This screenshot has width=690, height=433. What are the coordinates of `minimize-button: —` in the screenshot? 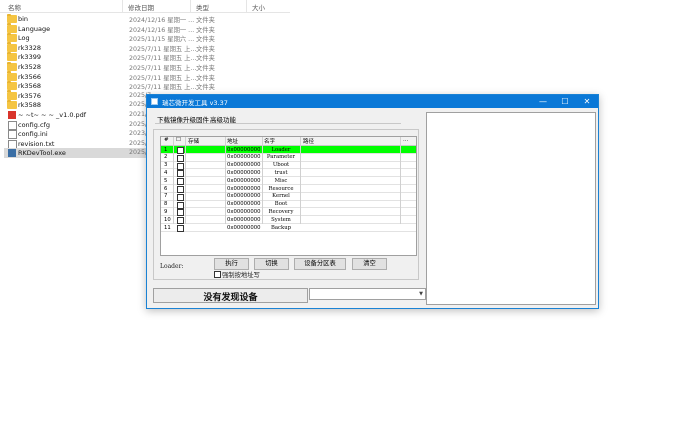 It's located at (543, 101).